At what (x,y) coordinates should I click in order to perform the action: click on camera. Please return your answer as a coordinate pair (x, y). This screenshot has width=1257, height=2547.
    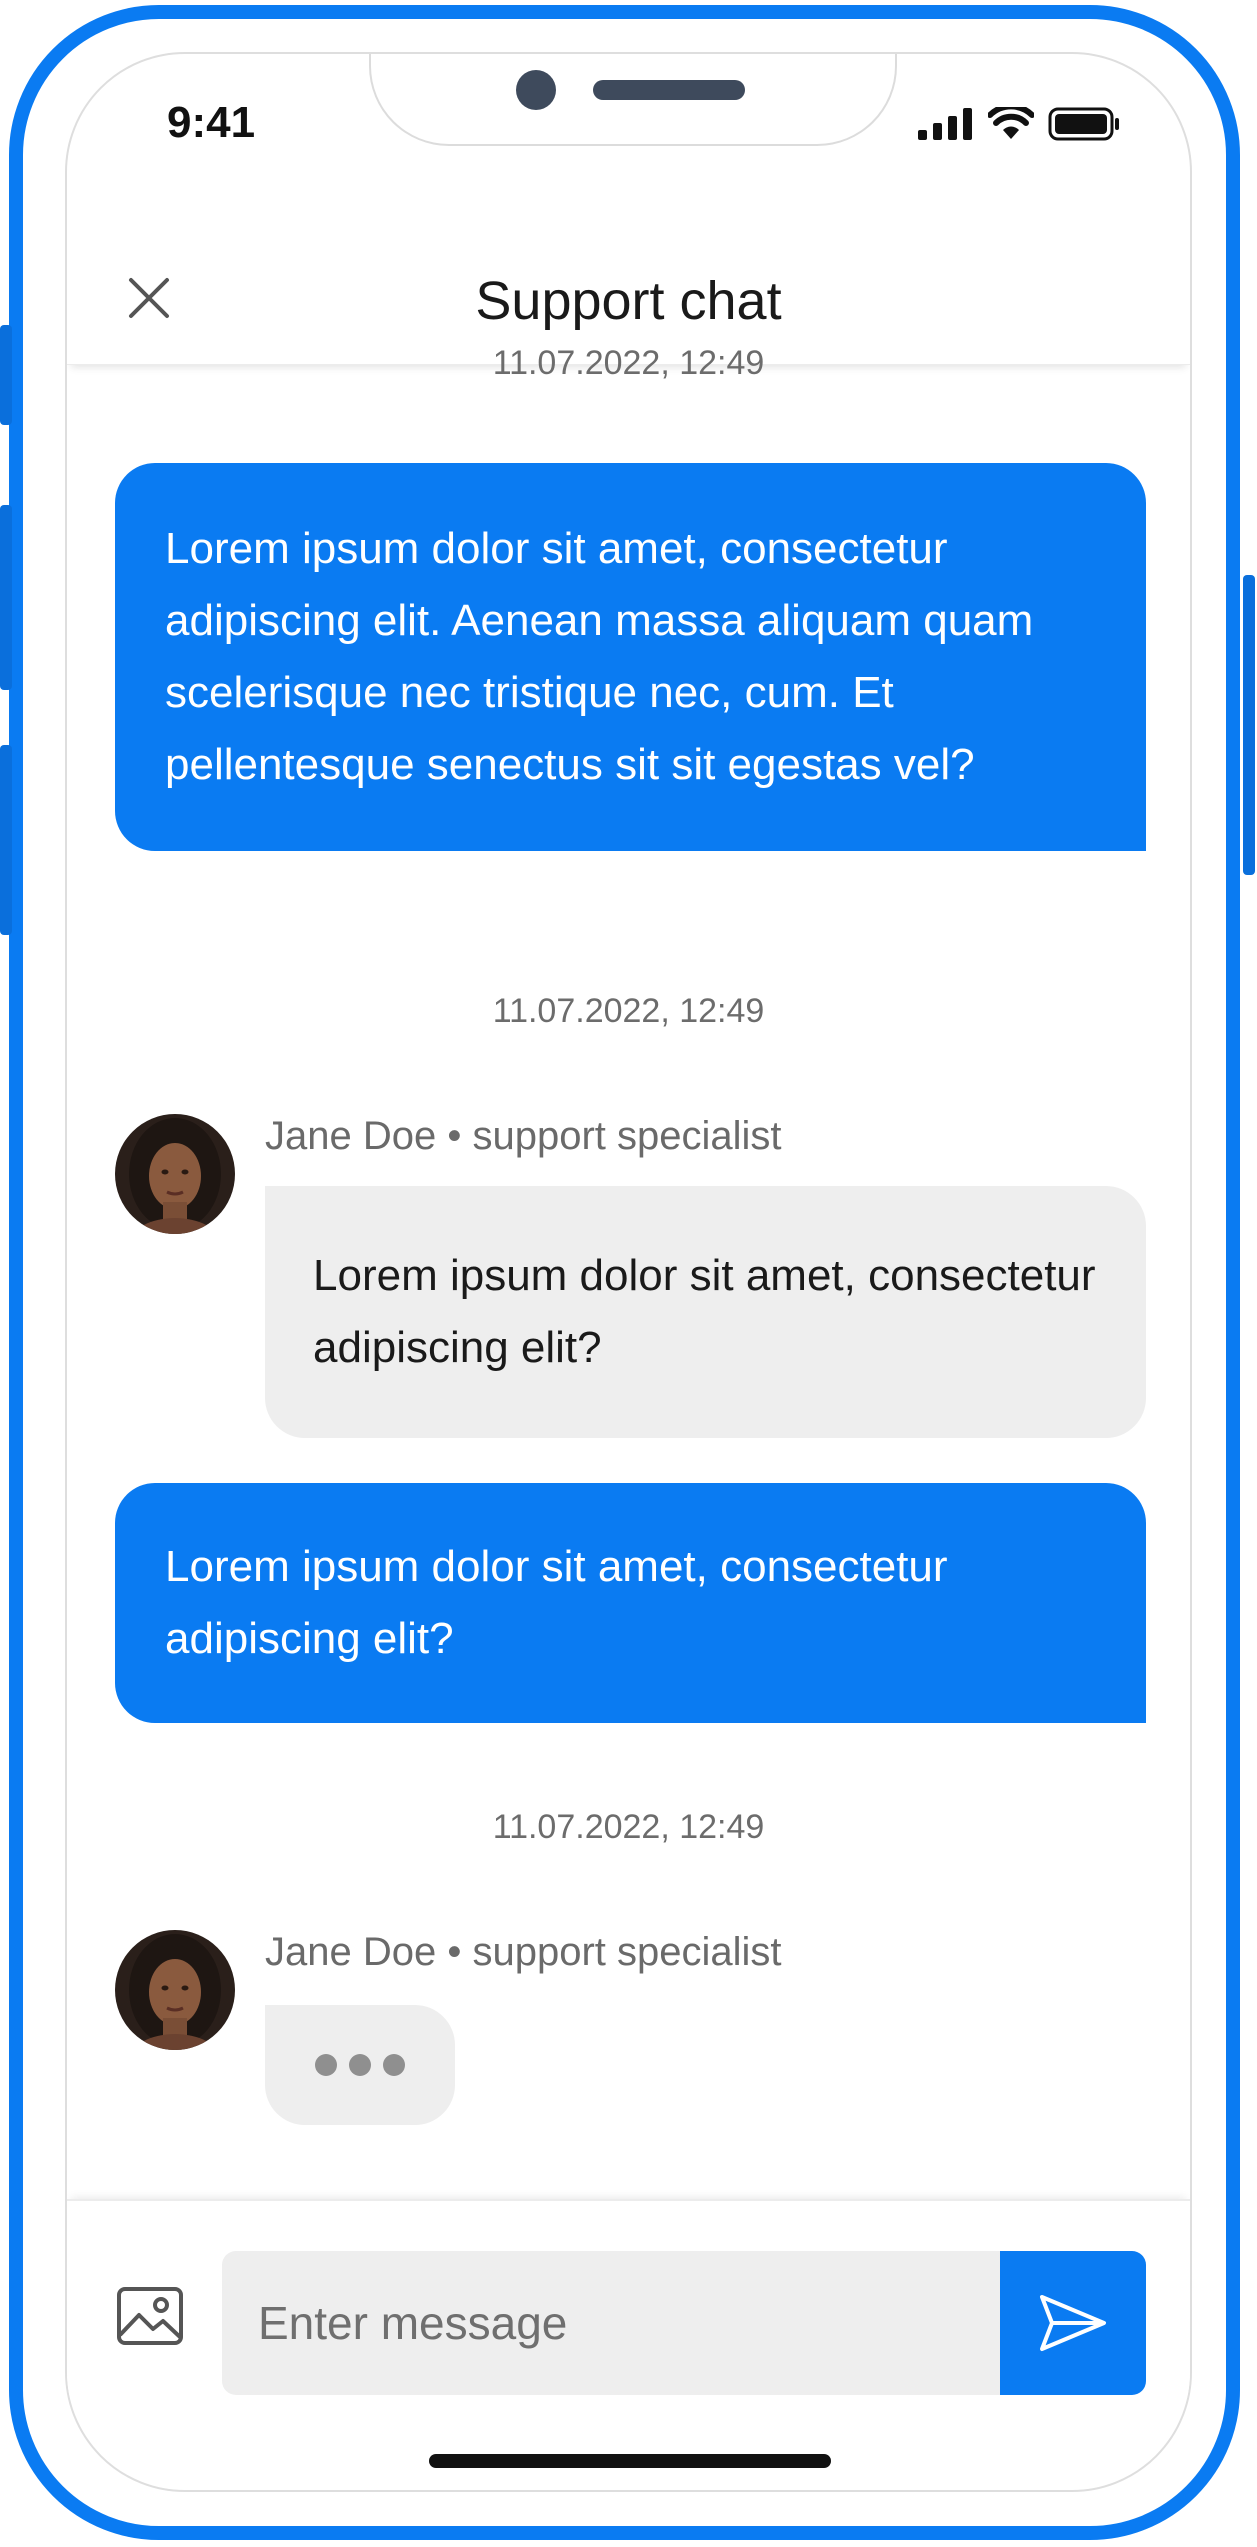
    Looking at the image, I should click on (536, 90).